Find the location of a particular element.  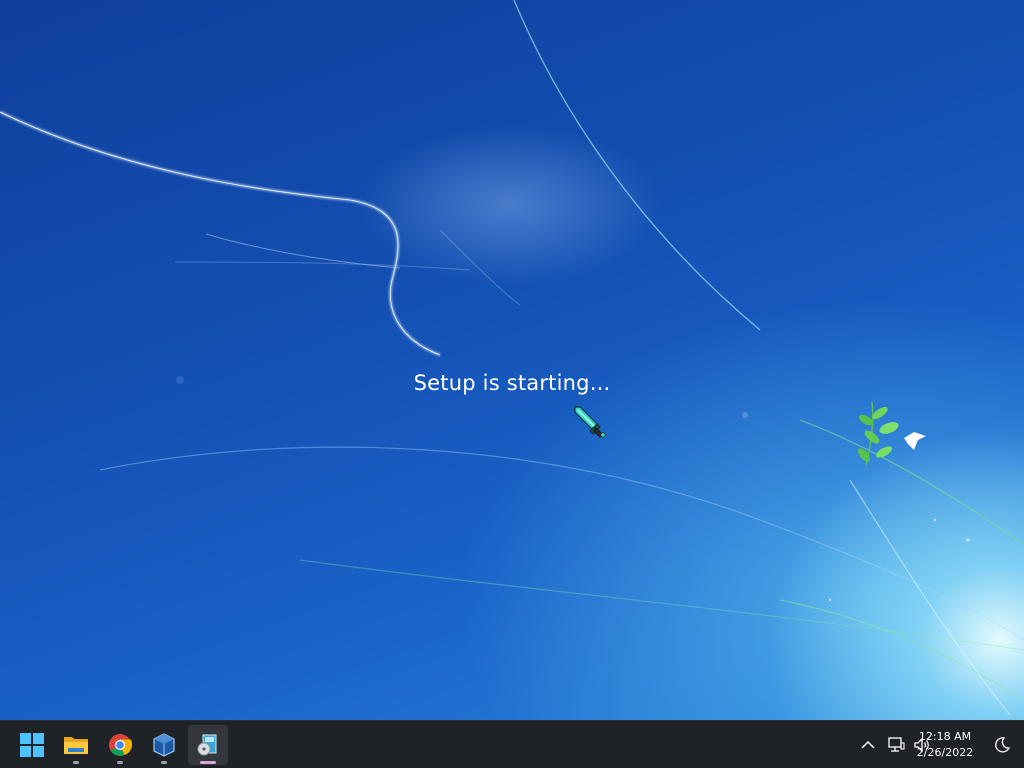

clock-date: 2/26/2022 is located at coordinates (945, 752).